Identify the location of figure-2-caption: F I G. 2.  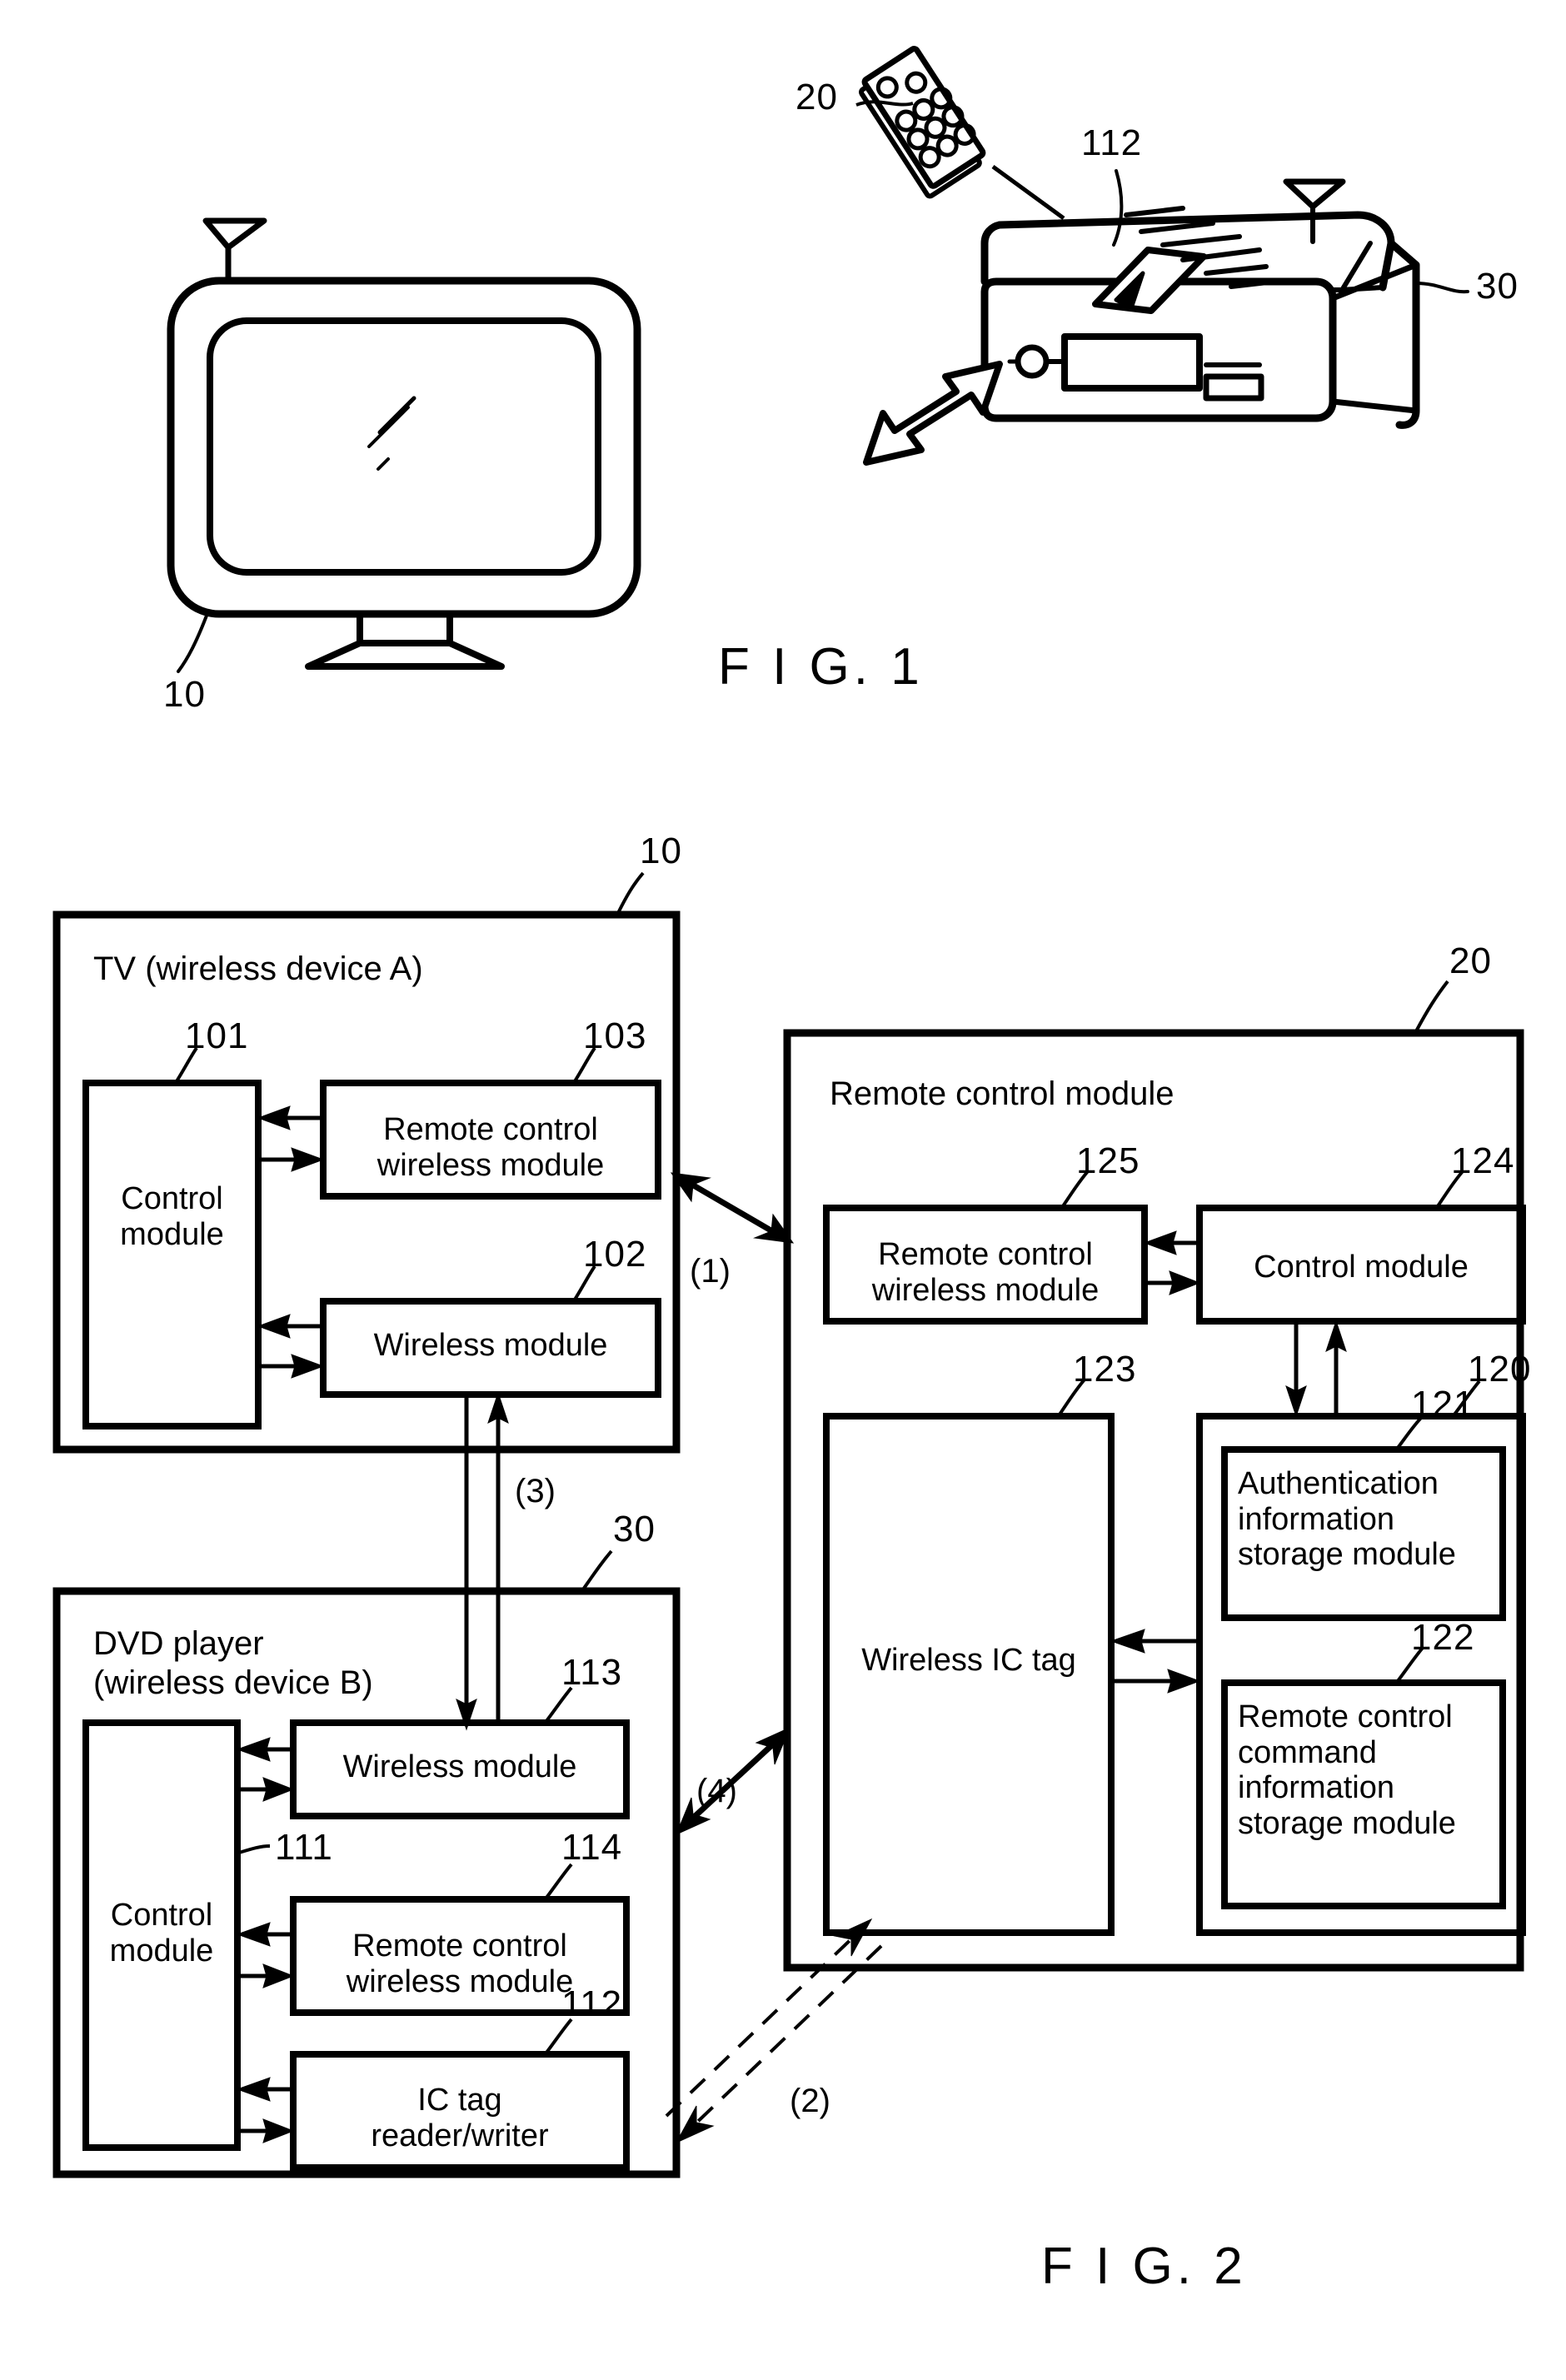
(1144, 2266).